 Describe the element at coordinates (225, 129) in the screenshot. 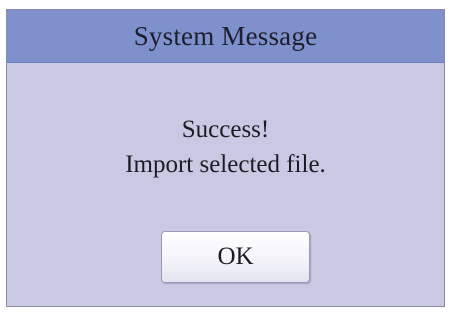

I see `message-line-success: Success!` at that location.